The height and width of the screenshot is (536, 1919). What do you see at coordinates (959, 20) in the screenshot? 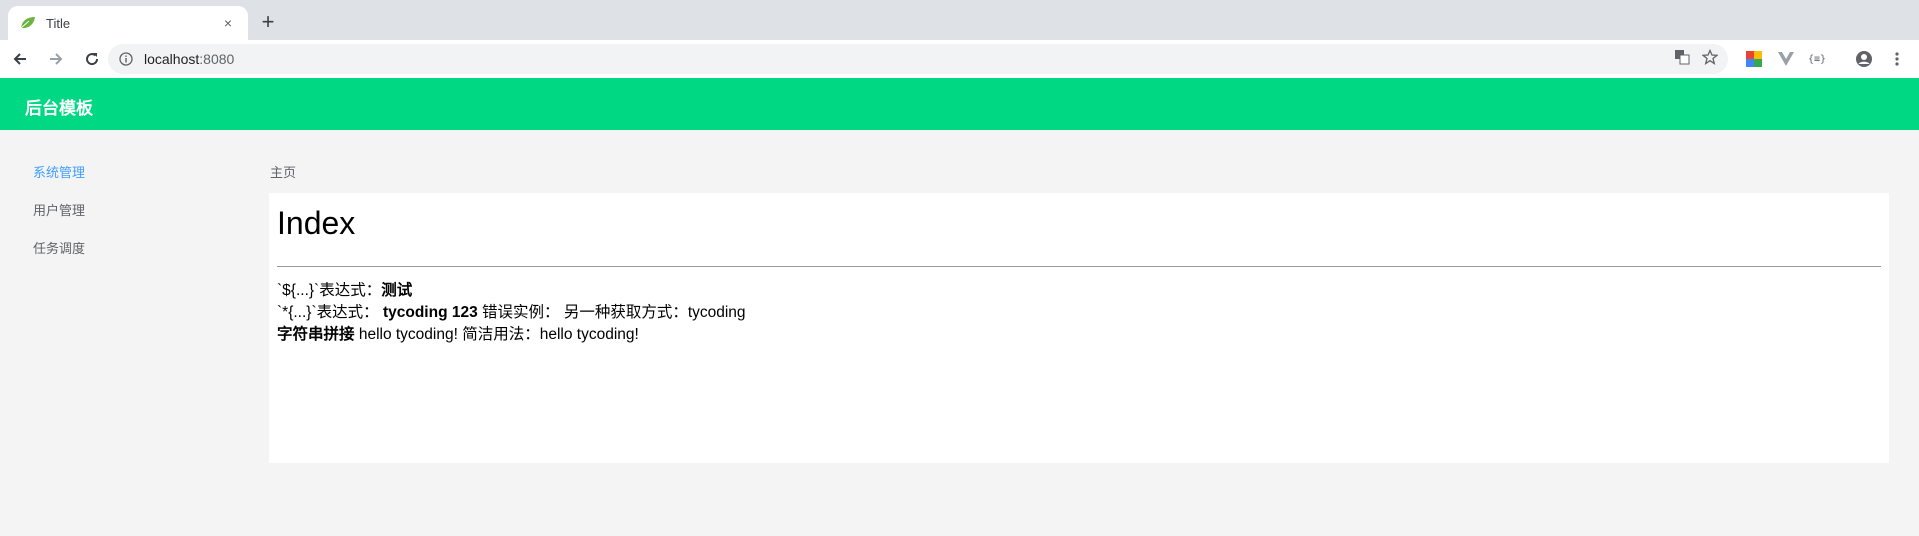
I see `browser-tabstrip: Title × +` at bounding box center [959, 20].